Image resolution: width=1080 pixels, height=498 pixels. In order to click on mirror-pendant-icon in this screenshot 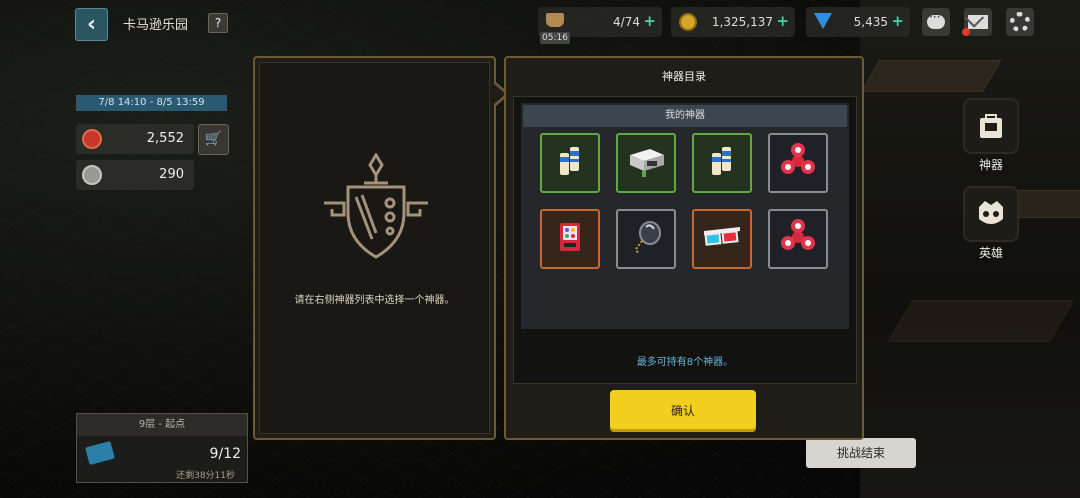, I will do `click(646, 239)`.